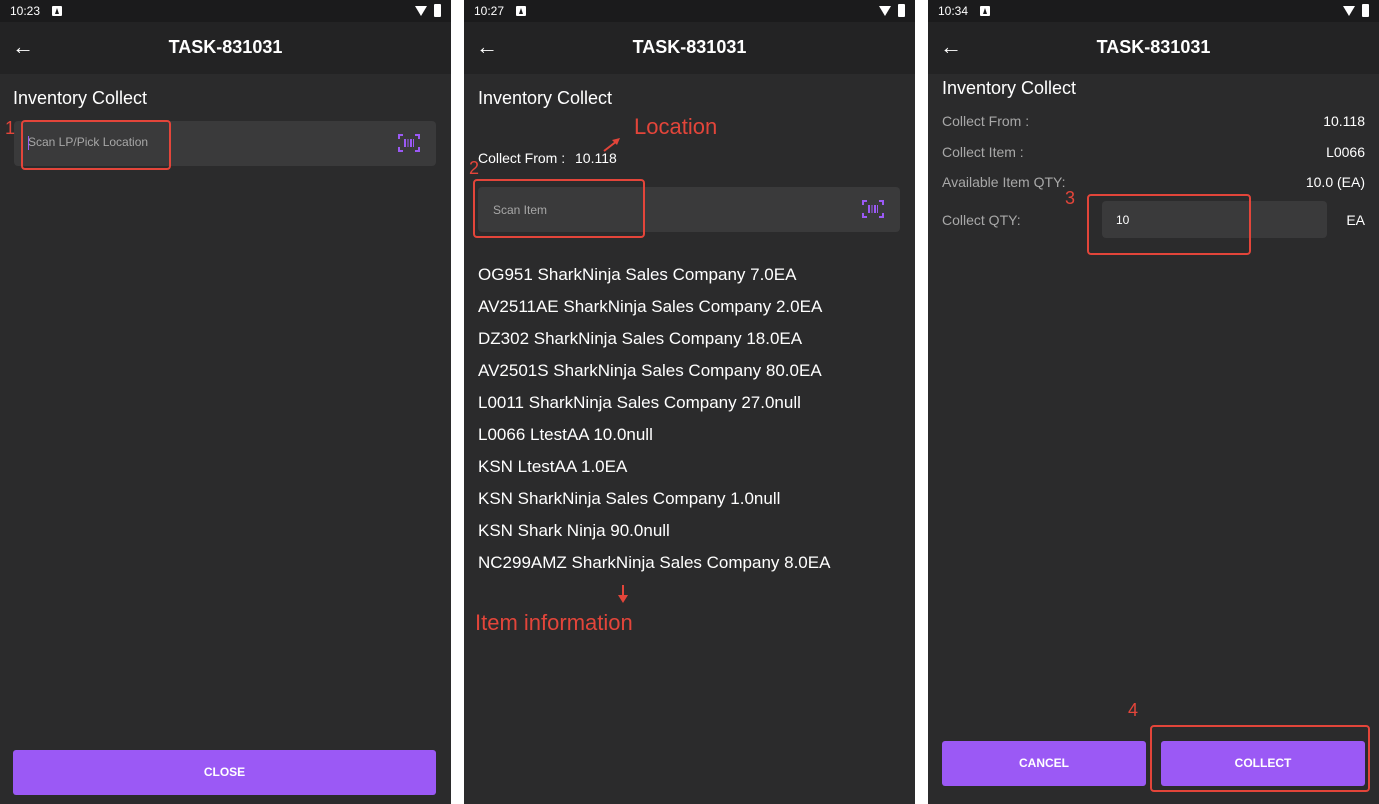 The width and height of the screenshot is (1379, 804). What do you see at coordinates (1004, 182) in the screenshot?
I see `available-qty-label: Available Item QTY:` at bounding box center [1004, 182].